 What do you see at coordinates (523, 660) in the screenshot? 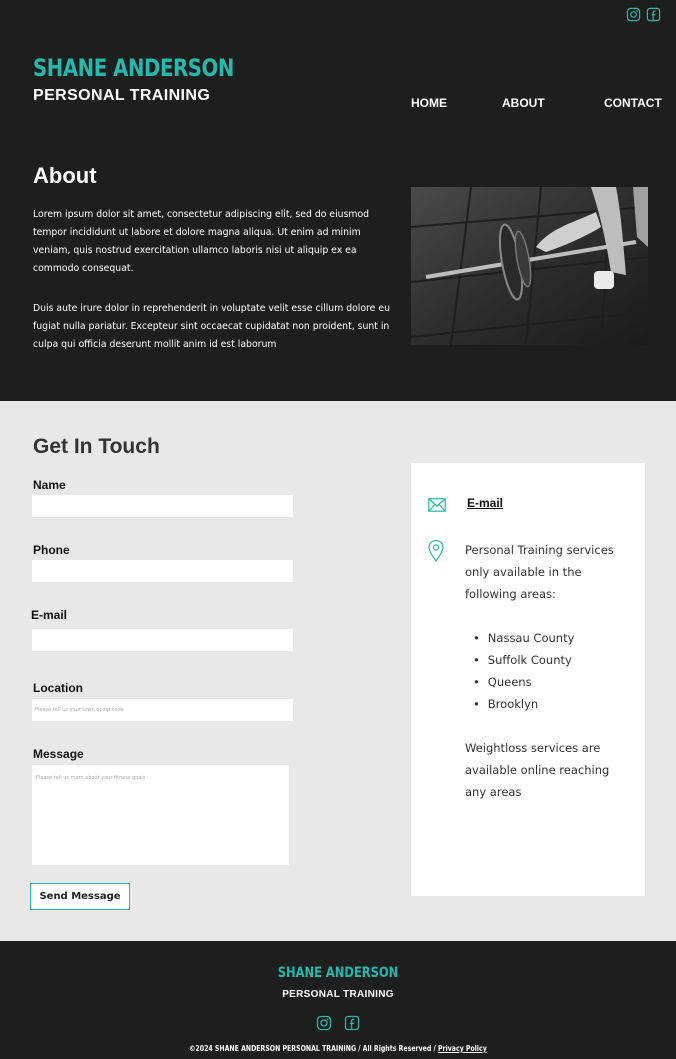
I see `area-item: Suffolk County` at bounding box center [523, 660].